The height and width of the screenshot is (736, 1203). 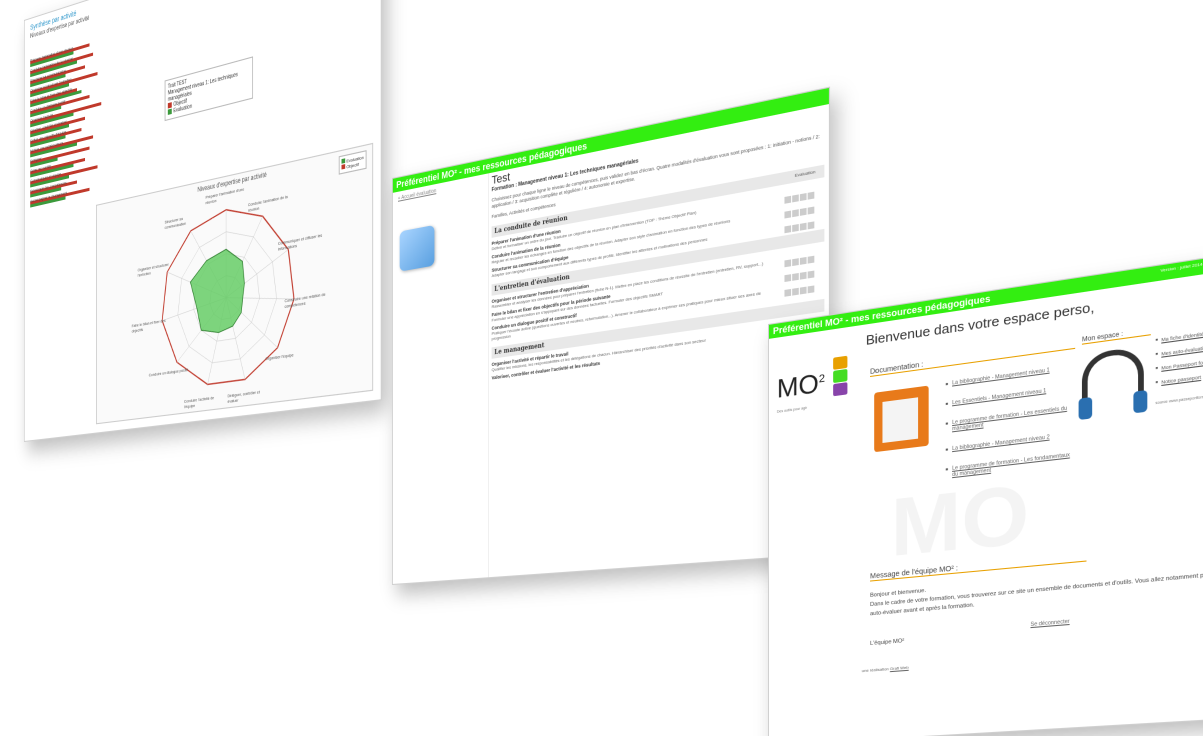 I want to click on evaluation-swatch, so click(x=169, y=112).